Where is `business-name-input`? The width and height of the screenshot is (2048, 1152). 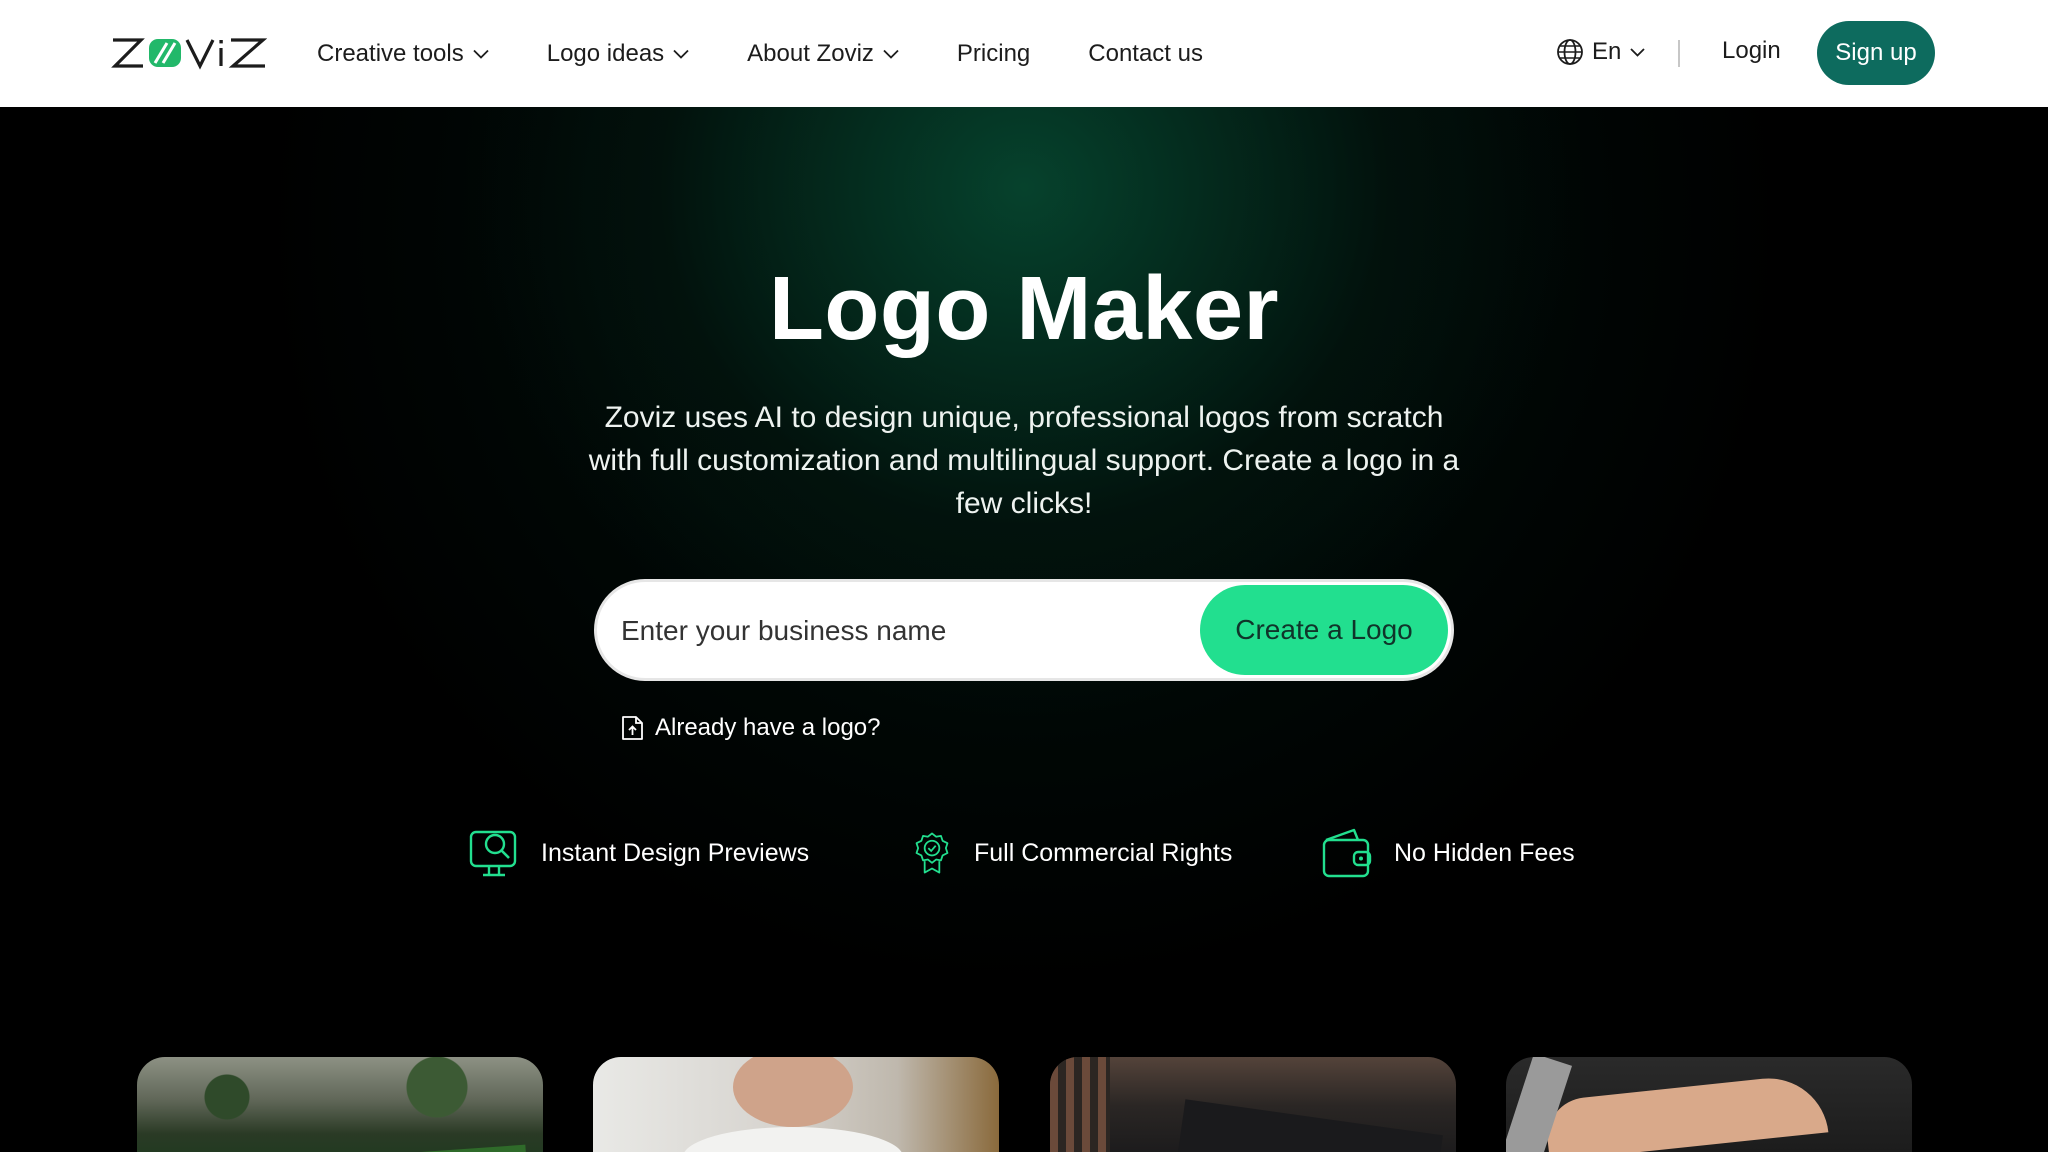 business-name-input is located at coordinates (891, 631).